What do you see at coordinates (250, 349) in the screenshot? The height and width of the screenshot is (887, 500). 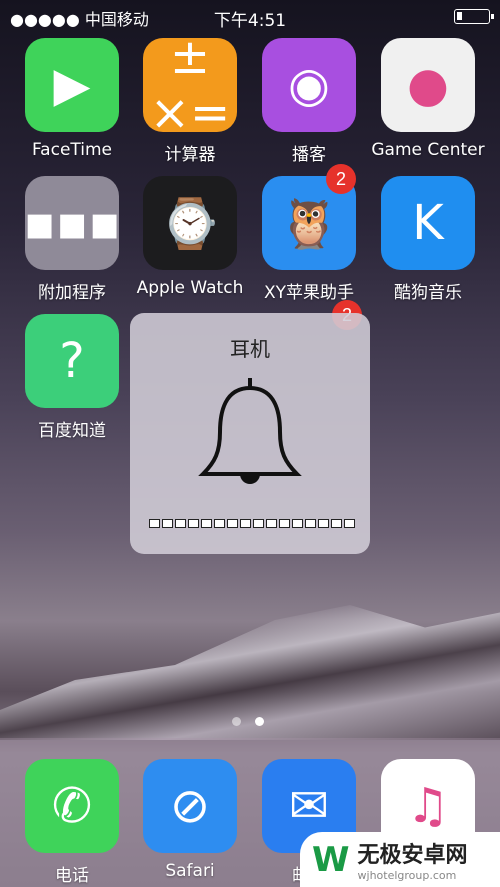 I see `hud-title: 耳机` at bounding box center [250, 349].